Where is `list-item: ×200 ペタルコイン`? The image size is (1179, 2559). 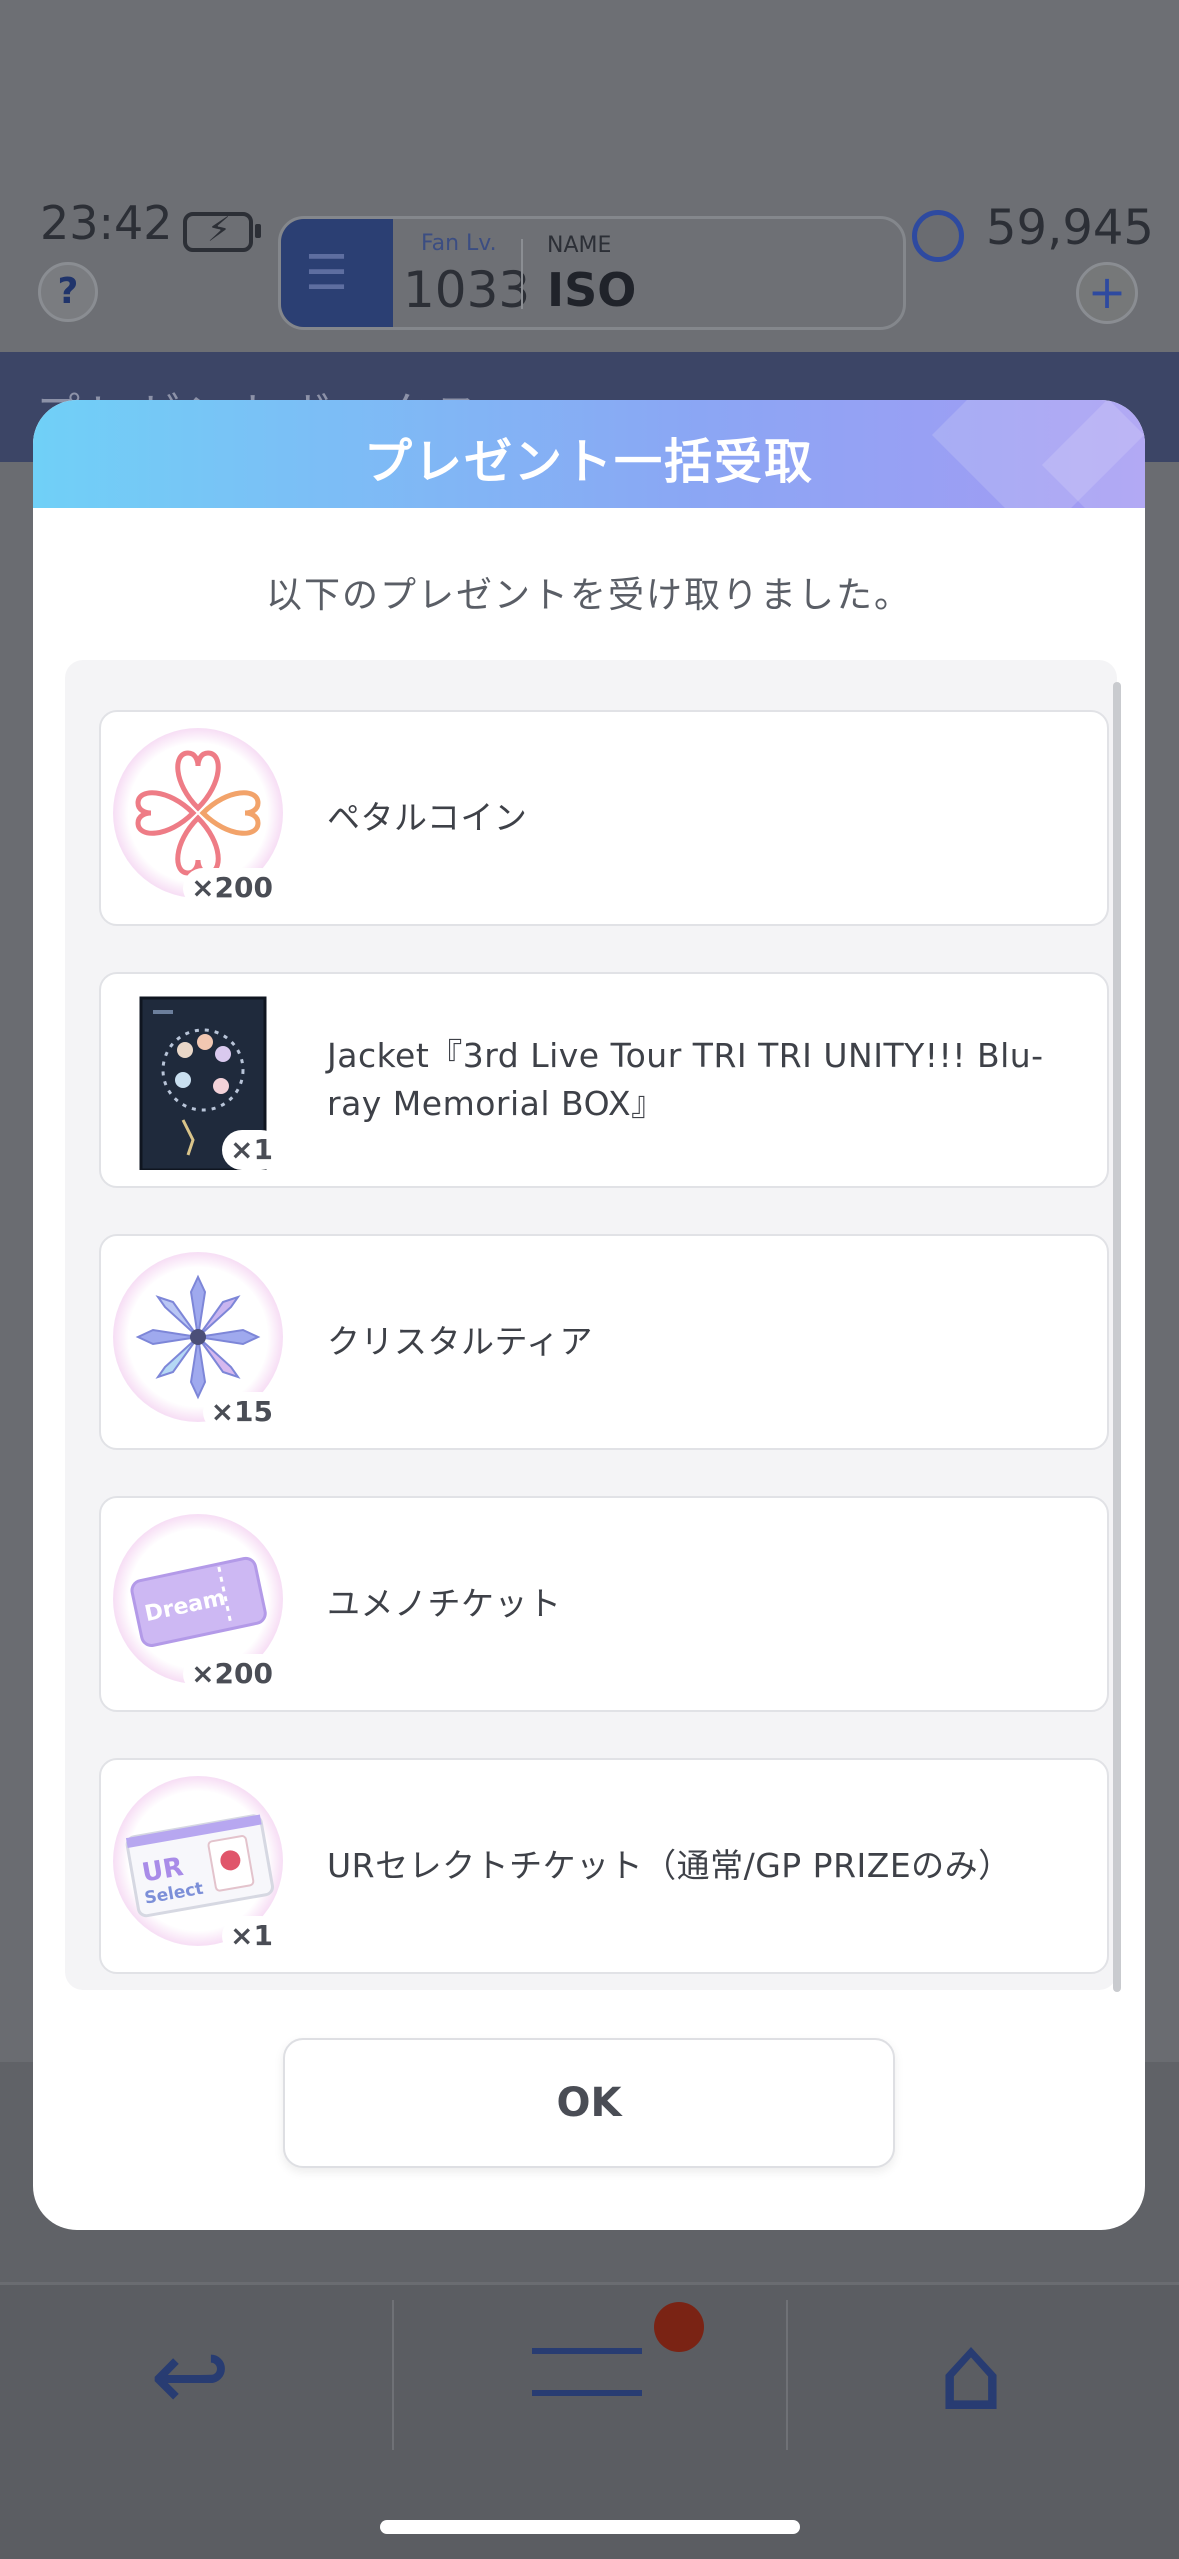
list-item: ×200 ペタルコイン is located at coordinates (604, 818).